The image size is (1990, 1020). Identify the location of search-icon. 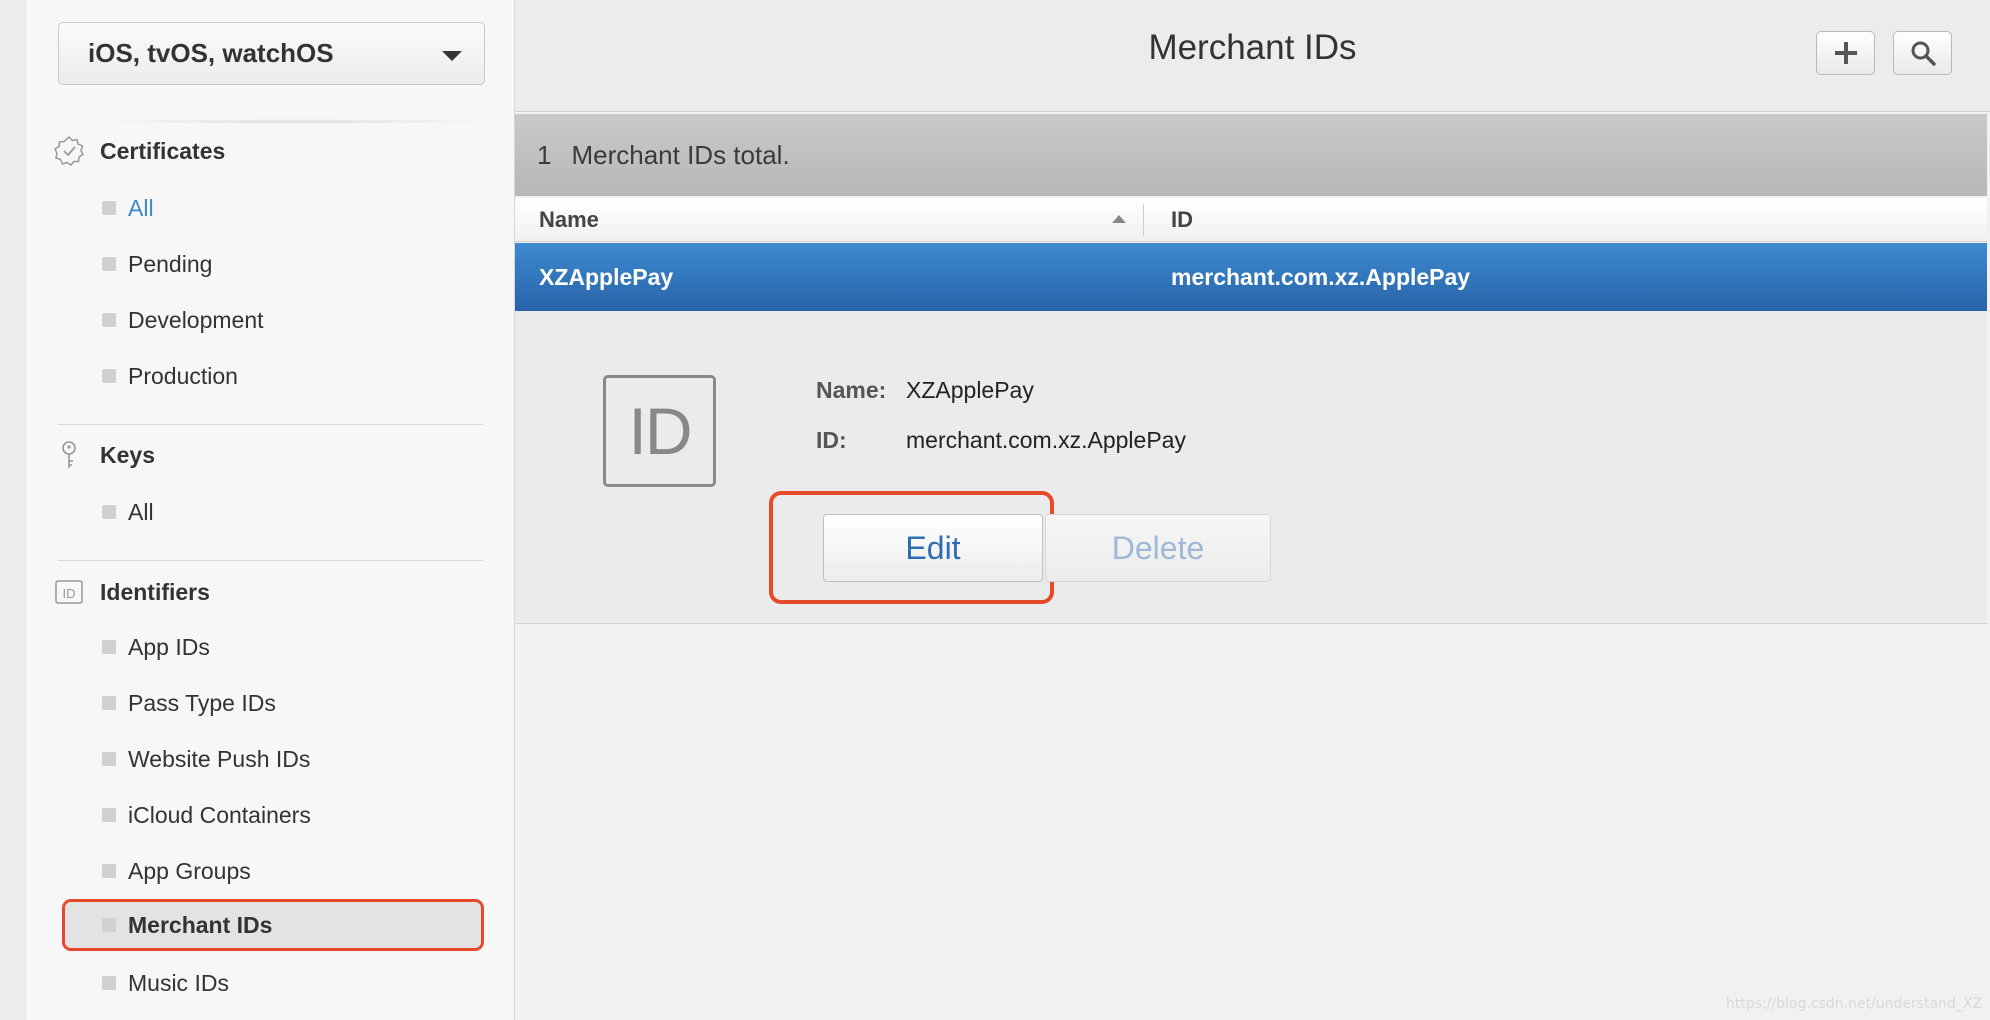
(1923, 53).